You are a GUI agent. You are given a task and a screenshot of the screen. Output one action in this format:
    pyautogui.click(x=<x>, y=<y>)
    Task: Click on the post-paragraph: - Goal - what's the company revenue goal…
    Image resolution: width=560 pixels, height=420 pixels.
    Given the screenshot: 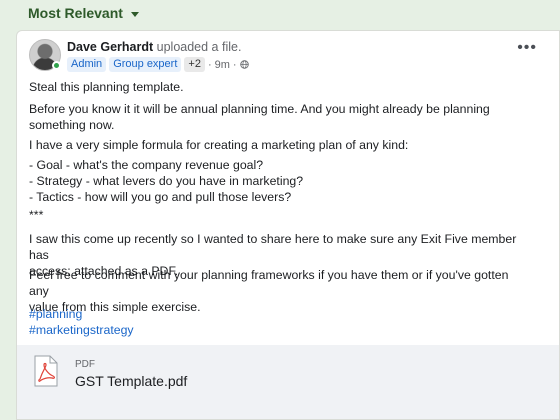 What is the action you would take?
    pyautogui.click(x=166, y=181)
    